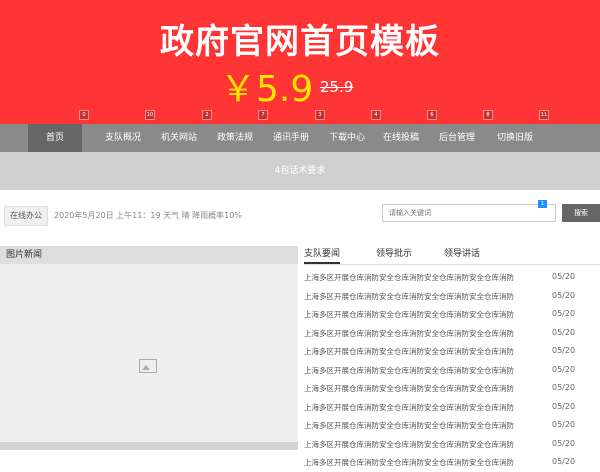 The image size is (600, 472). Describe the element at coordinates (148, 366) in the screenshot. I see `image-placeholder-icon` at that location.